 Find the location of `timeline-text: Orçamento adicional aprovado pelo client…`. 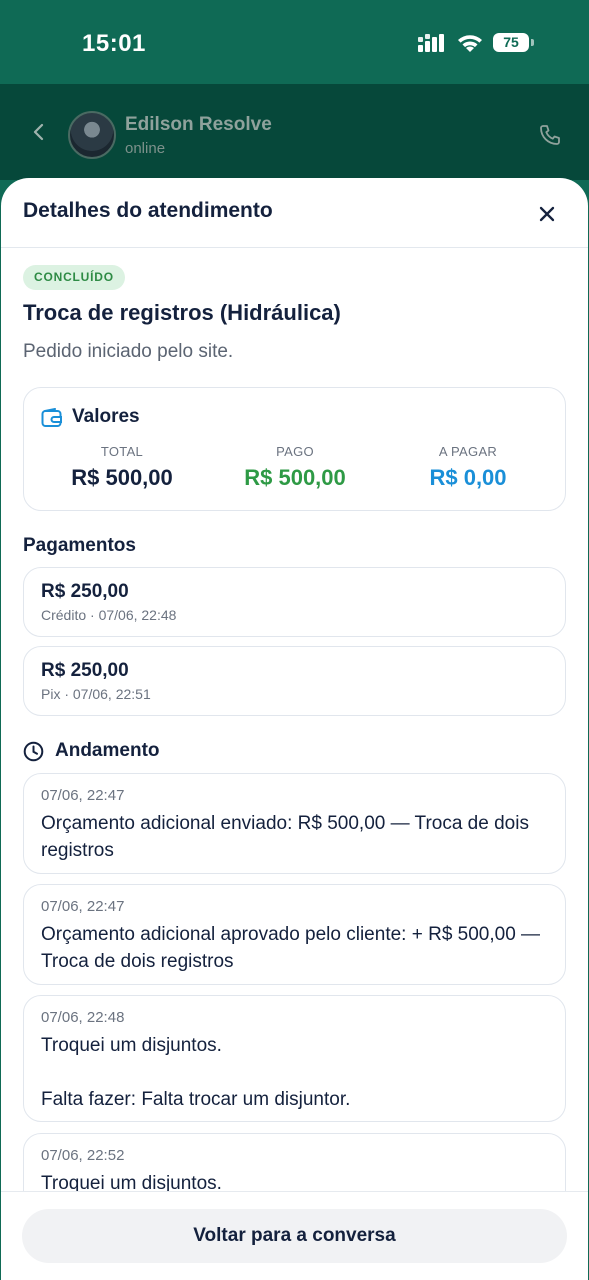

timeline-text: Orçamento adicional aprovado pelo client… is located at coordinates (291, 948).